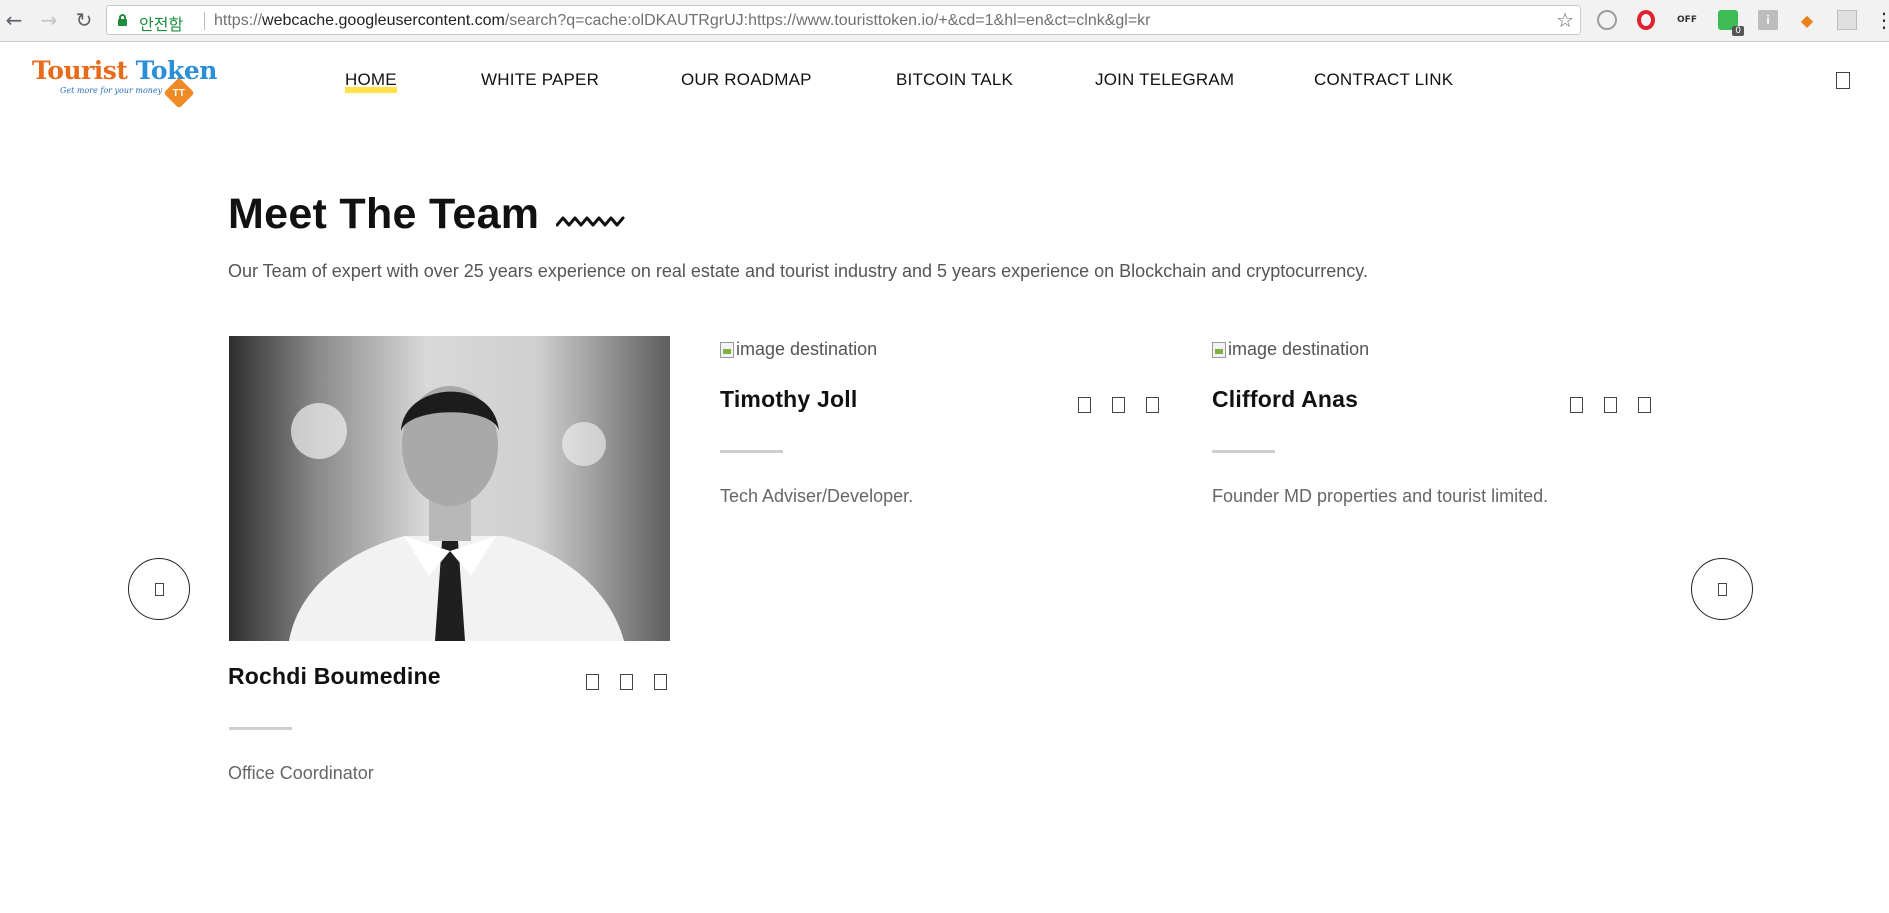 This screenshot has height=913, width=1889. Describe the element at coordinates (1738, 31) in the screenshot. I see `extension-badge: 0` at that location.